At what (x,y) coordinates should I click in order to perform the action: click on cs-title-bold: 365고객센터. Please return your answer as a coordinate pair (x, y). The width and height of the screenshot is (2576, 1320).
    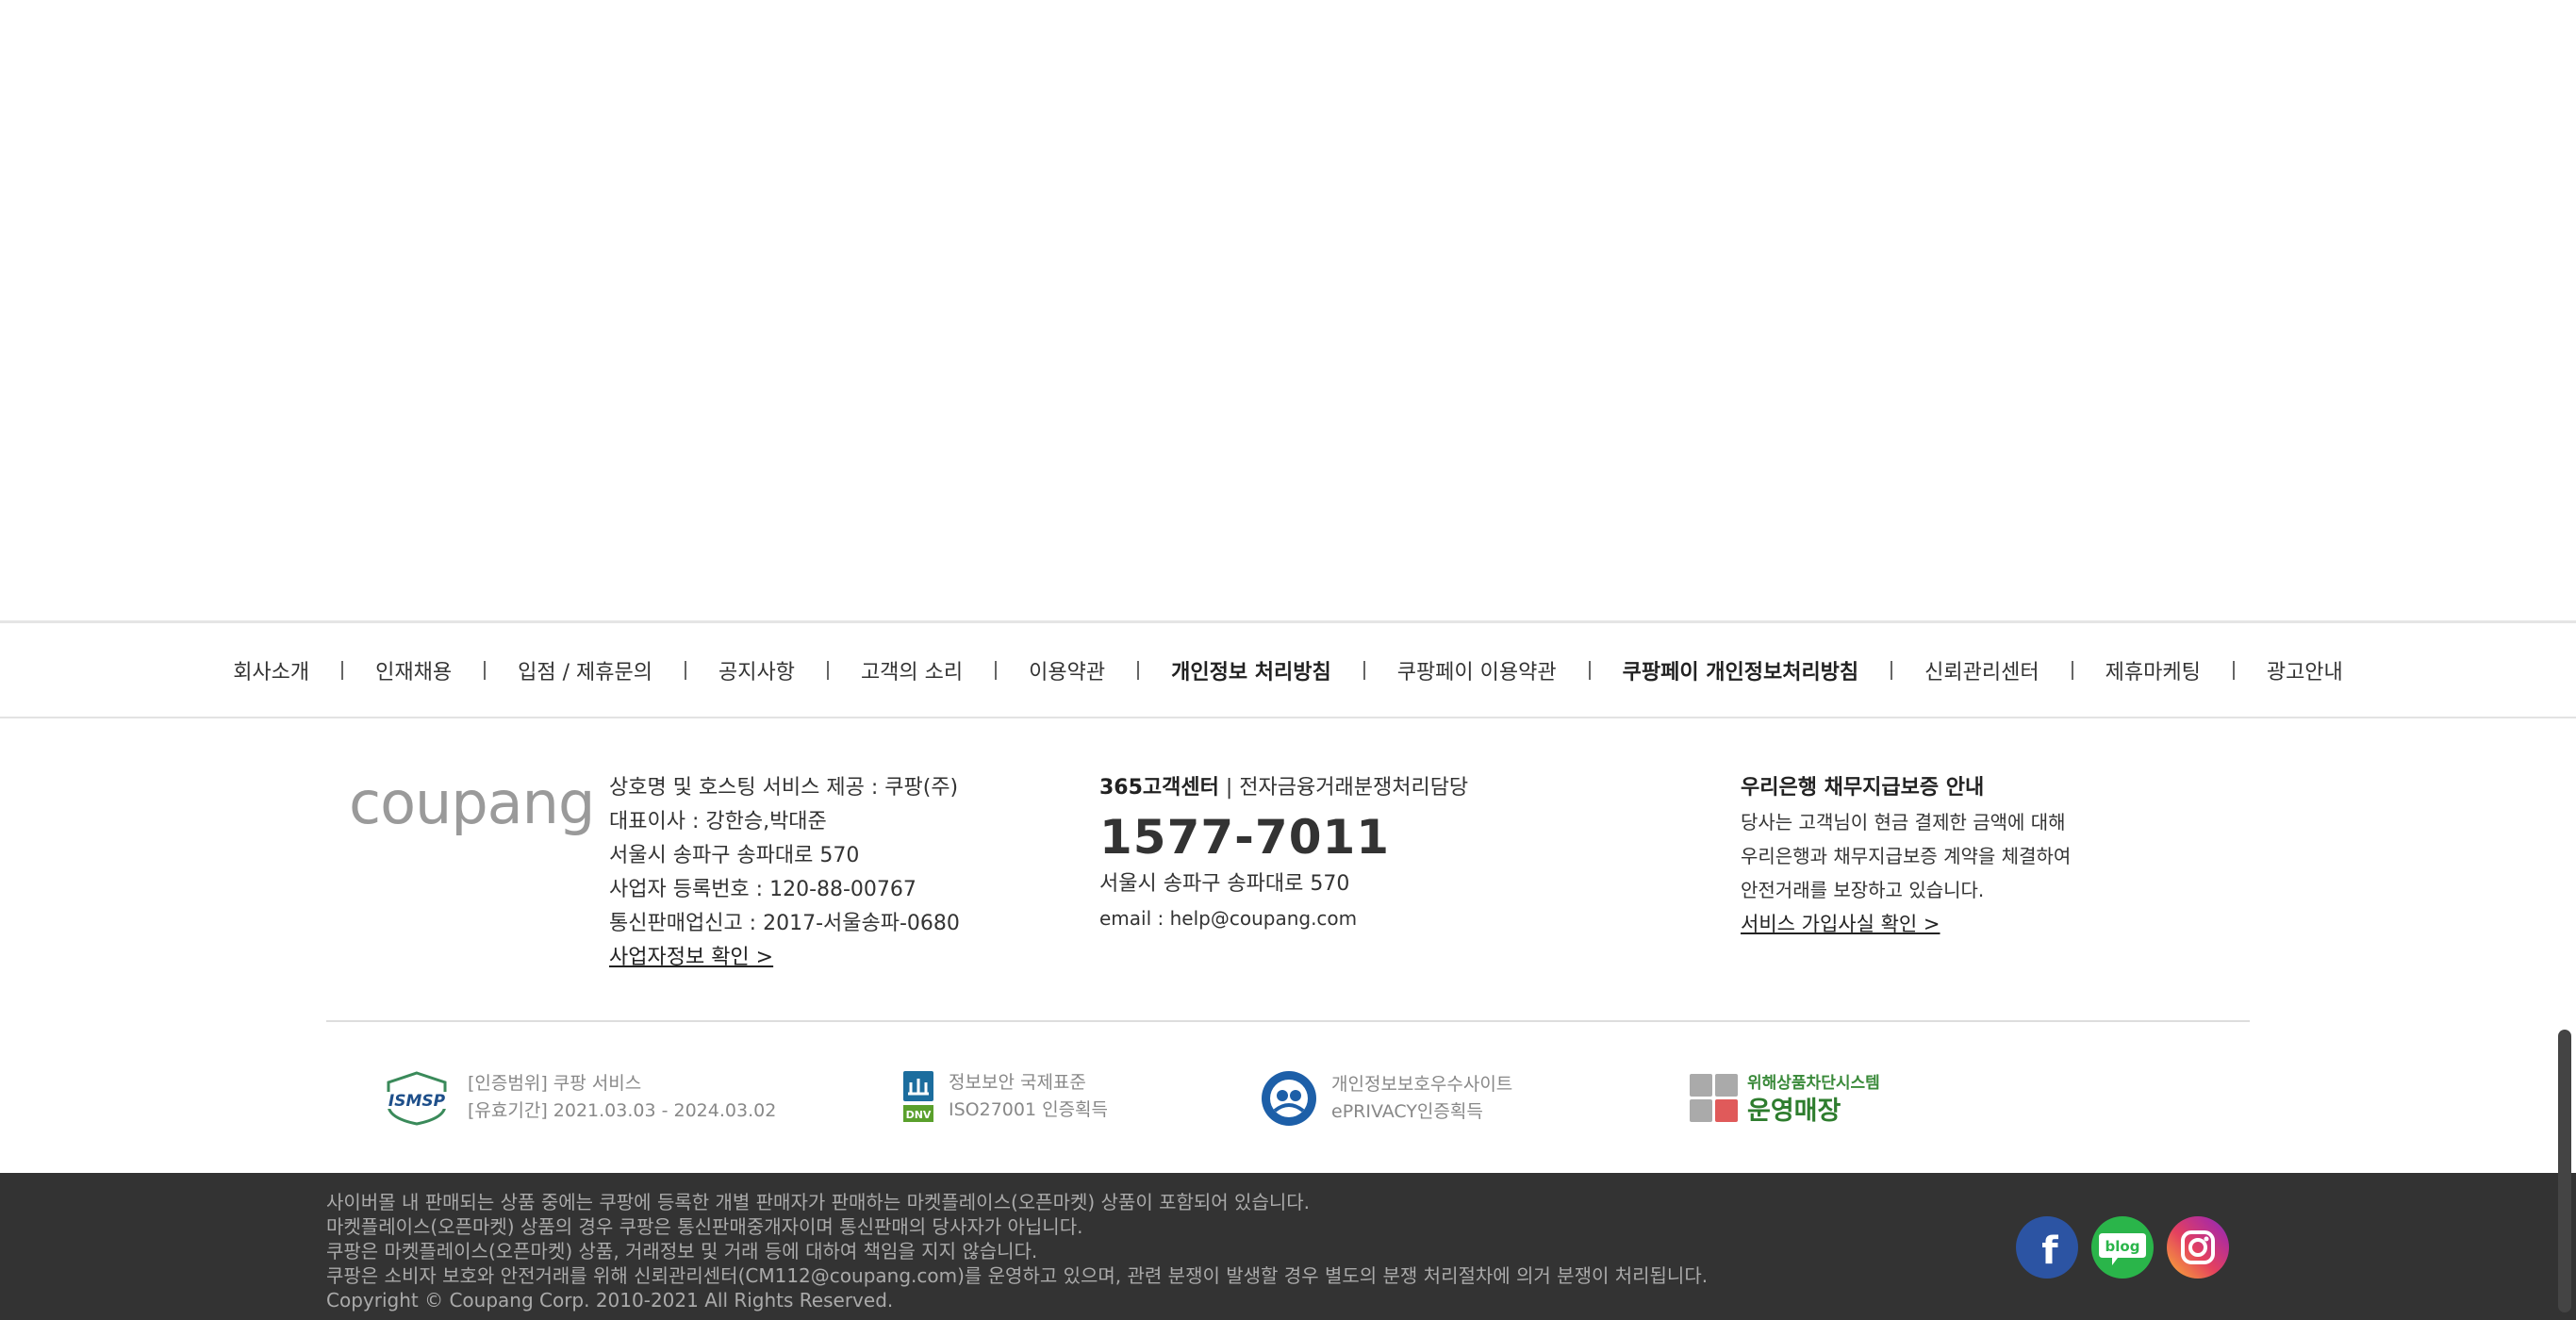
    Looking at the image, I should click on (1159, 788).